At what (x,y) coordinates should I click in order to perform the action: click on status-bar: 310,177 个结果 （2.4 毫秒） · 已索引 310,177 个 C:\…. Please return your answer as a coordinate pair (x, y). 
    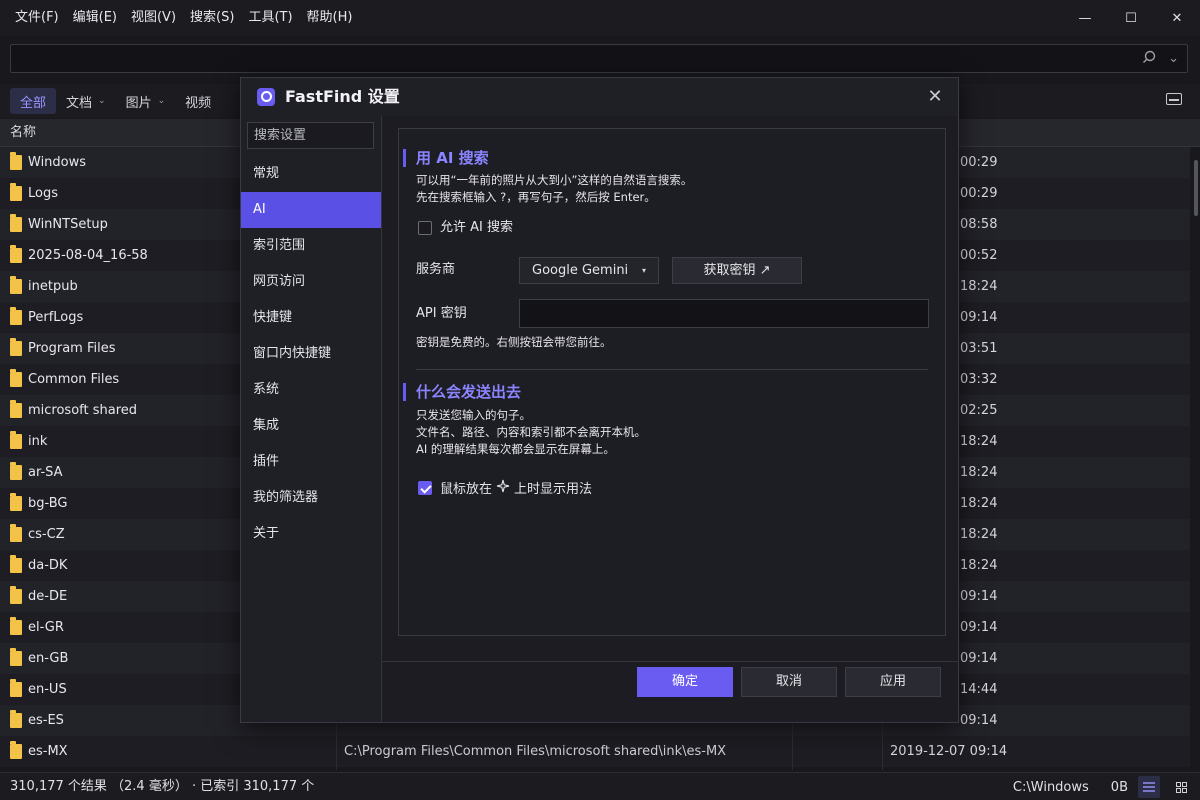
    Looking at the image, I should click on (600, 786).